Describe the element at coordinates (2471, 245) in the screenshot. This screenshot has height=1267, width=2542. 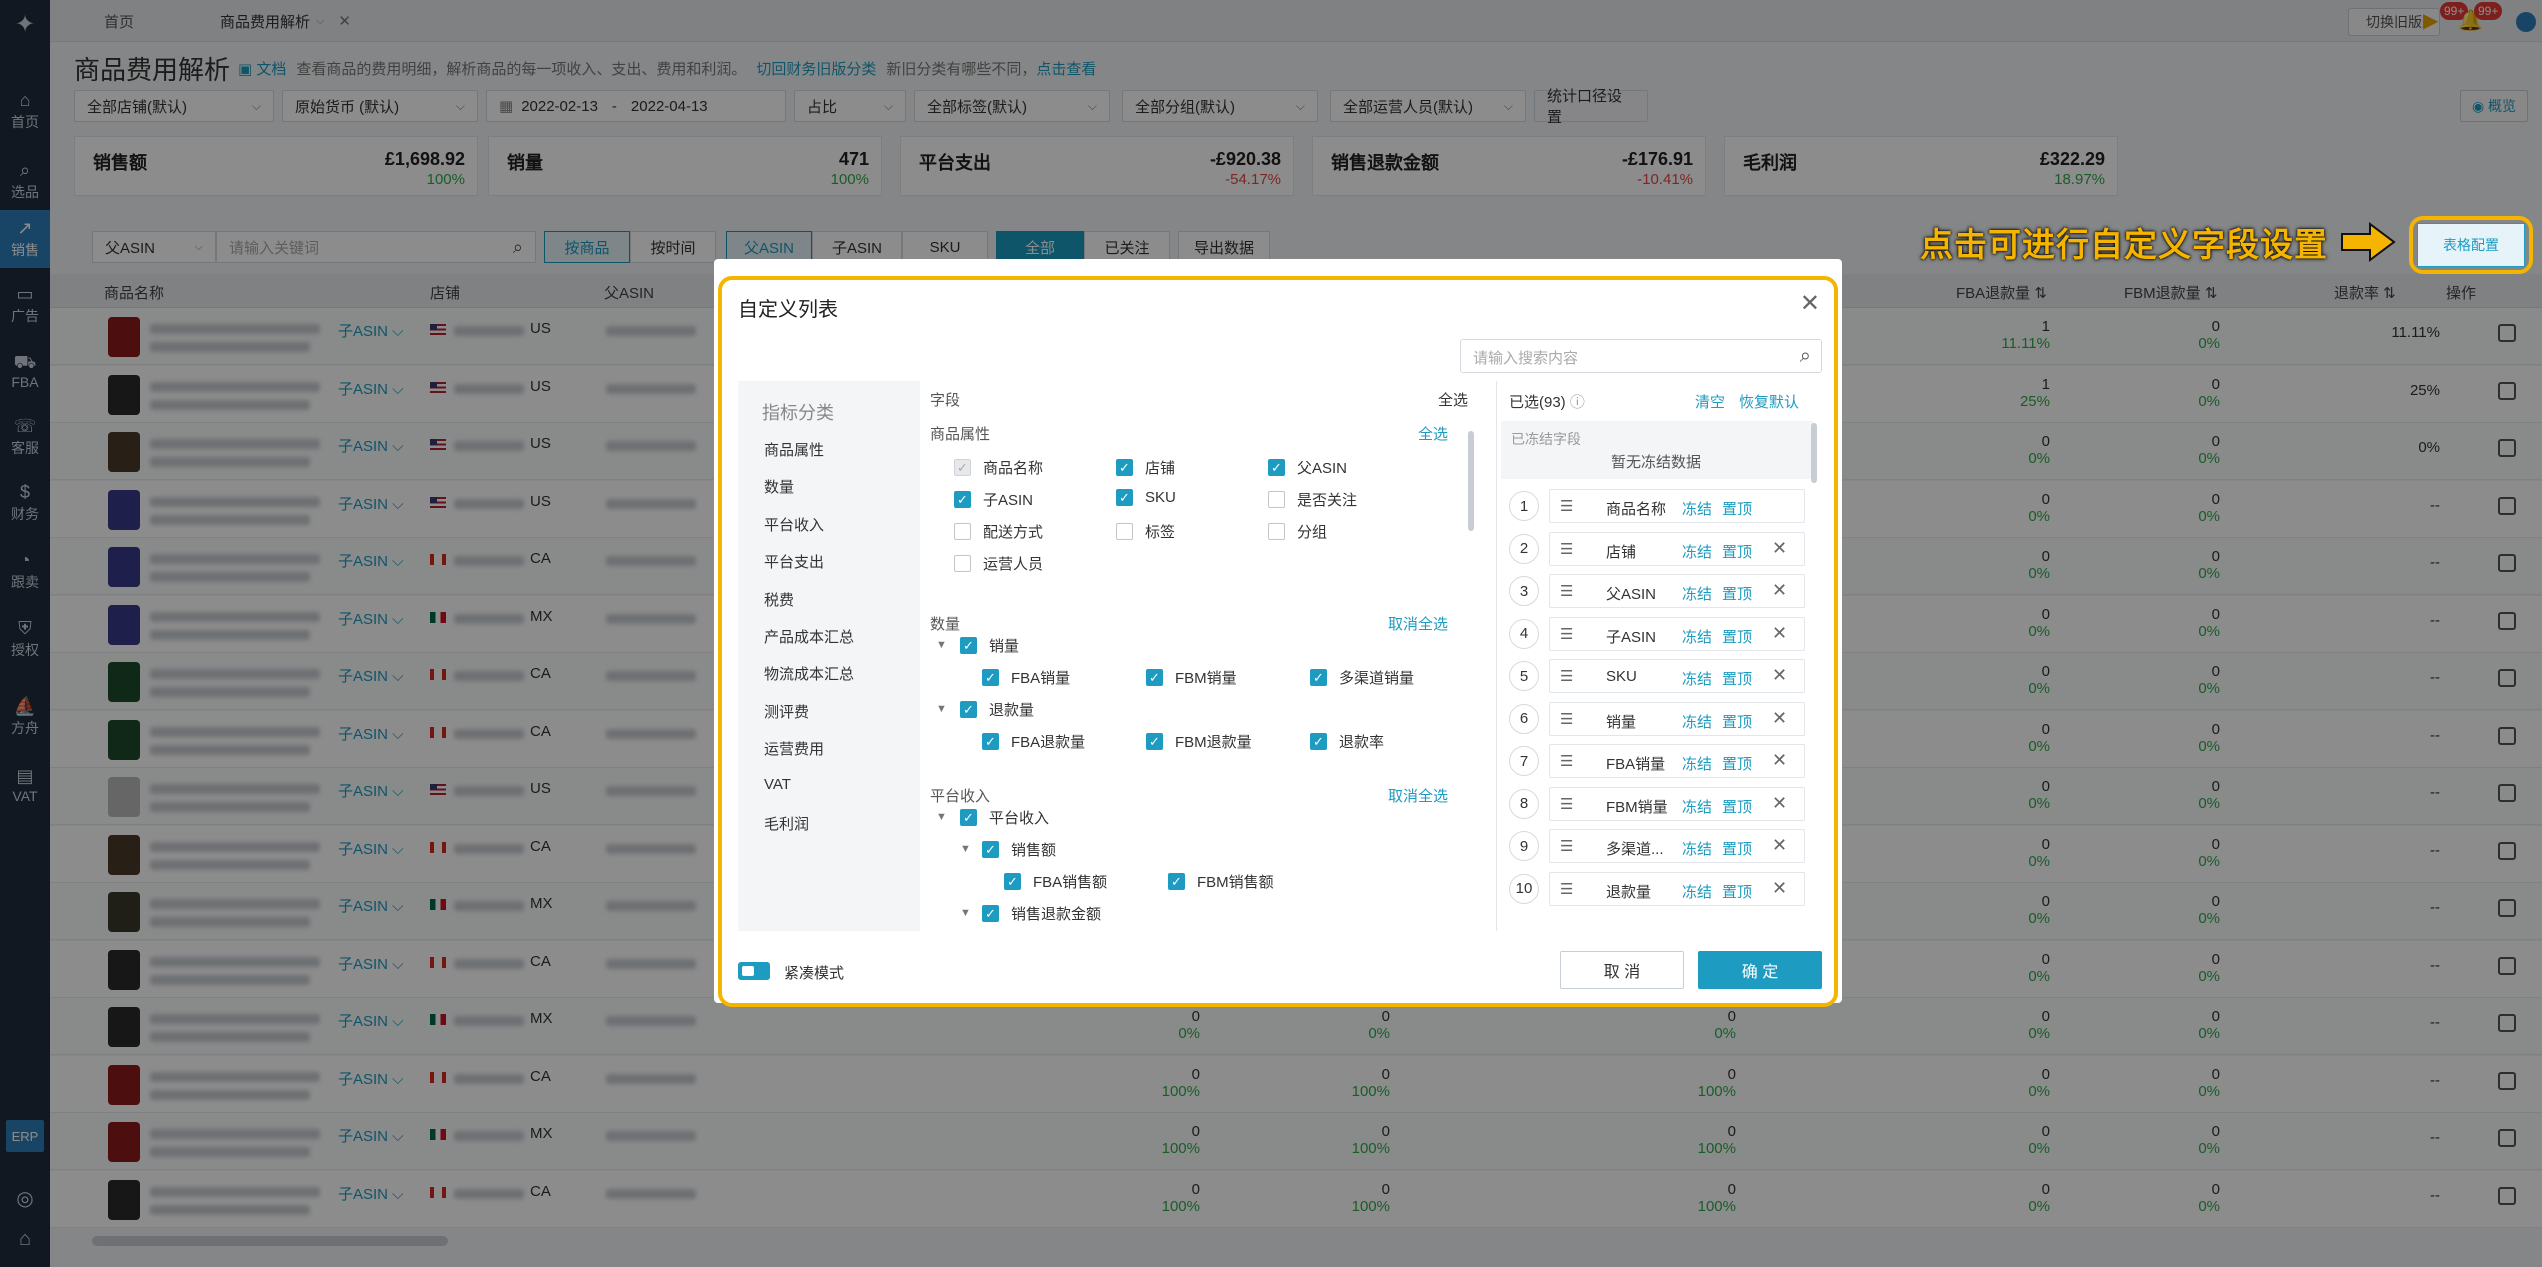
I see `highlight-frame-config` at that location.